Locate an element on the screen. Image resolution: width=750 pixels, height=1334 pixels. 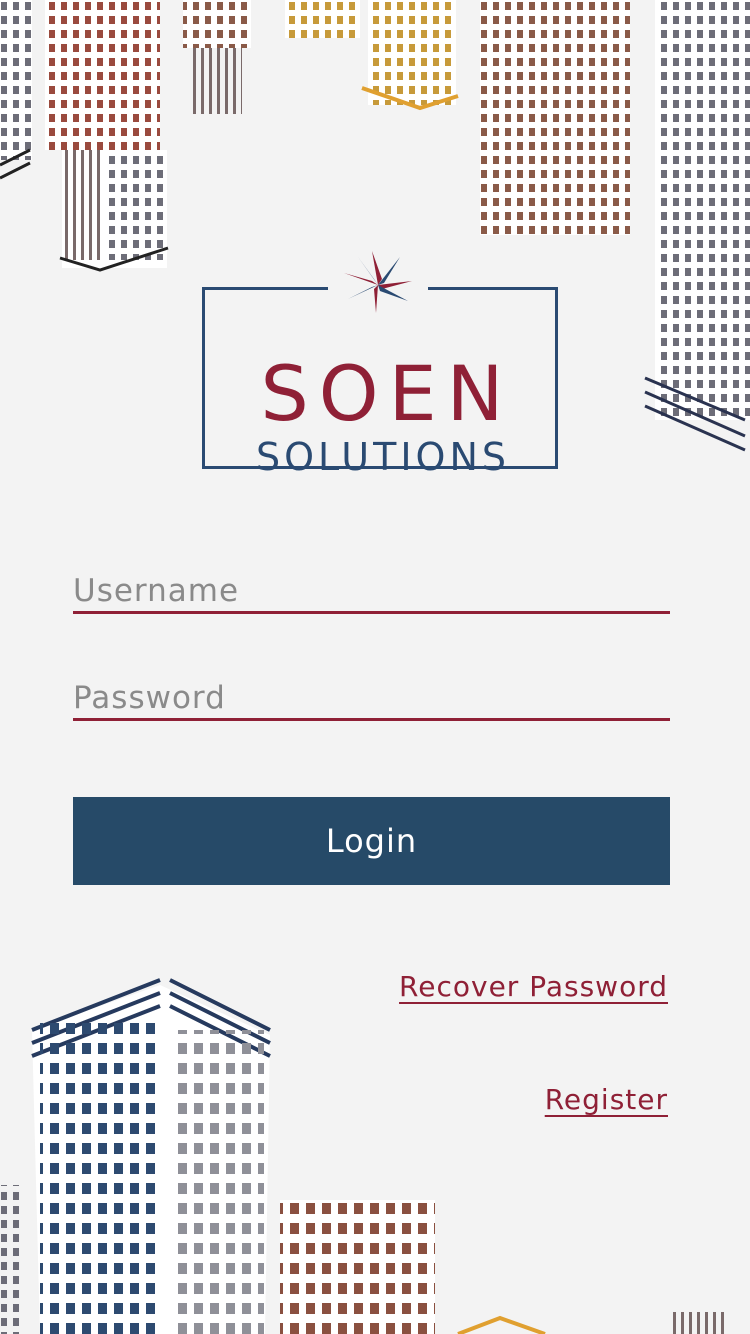
star-burst-icon is located at coordinates (378, 282).